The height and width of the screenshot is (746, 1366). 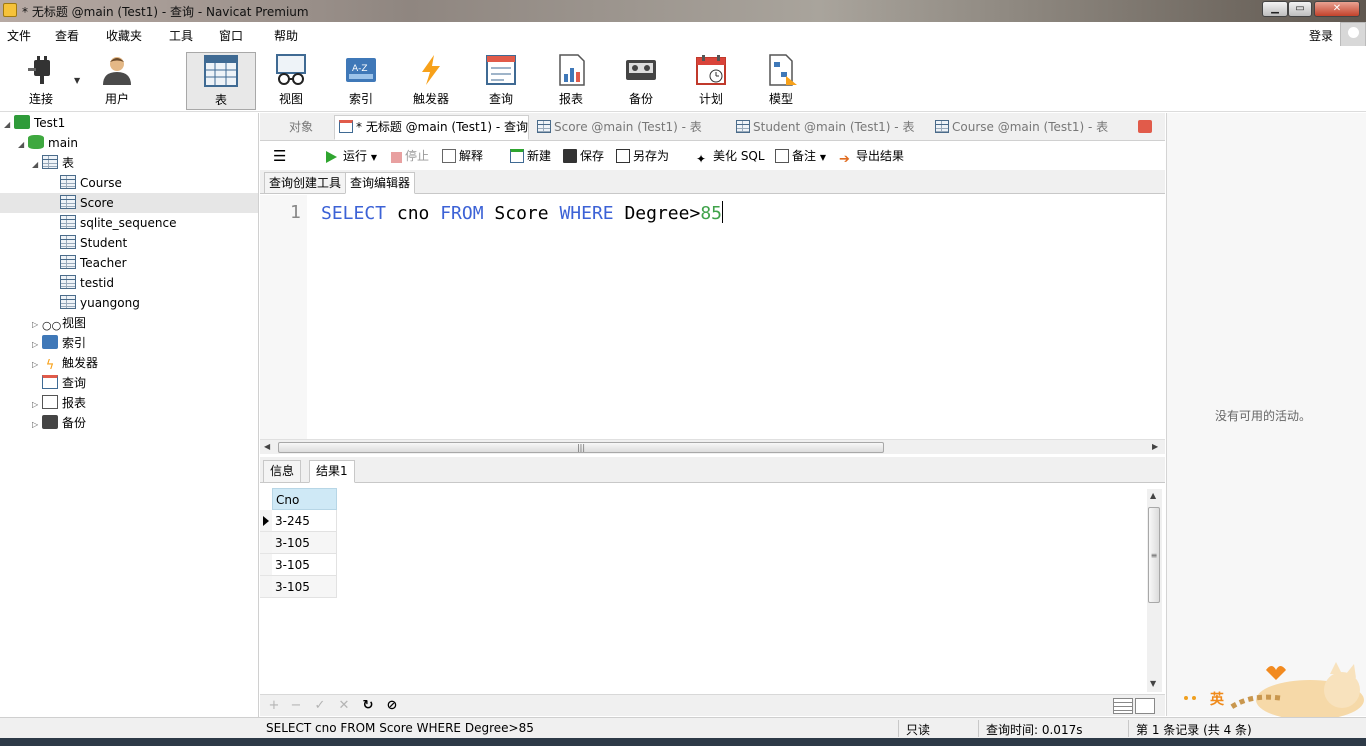 I want to click on minimize-button: ▁, so click(x=1275, y=9).